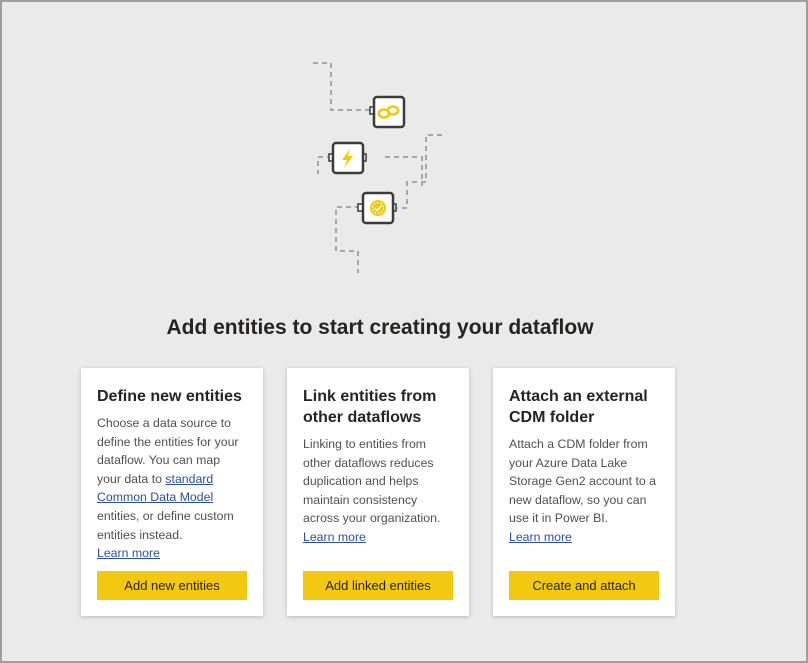 The height and width of the screenshot is (663, 808). Describe the element at coordinates (347, 158) in the screenshot. I see `lightning-node` at that location.